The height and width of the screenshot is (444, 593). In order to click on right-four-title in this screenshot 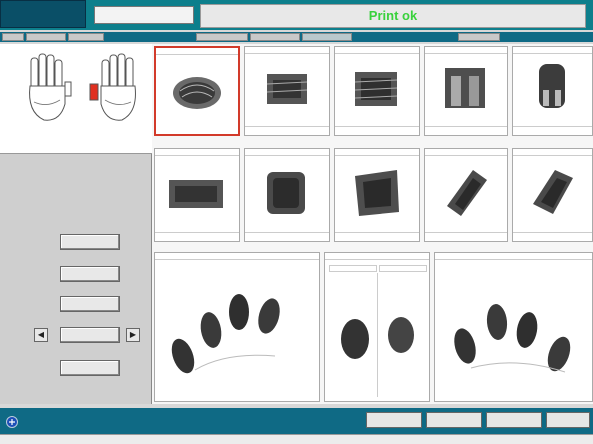, I will do `click(513, 256)`.